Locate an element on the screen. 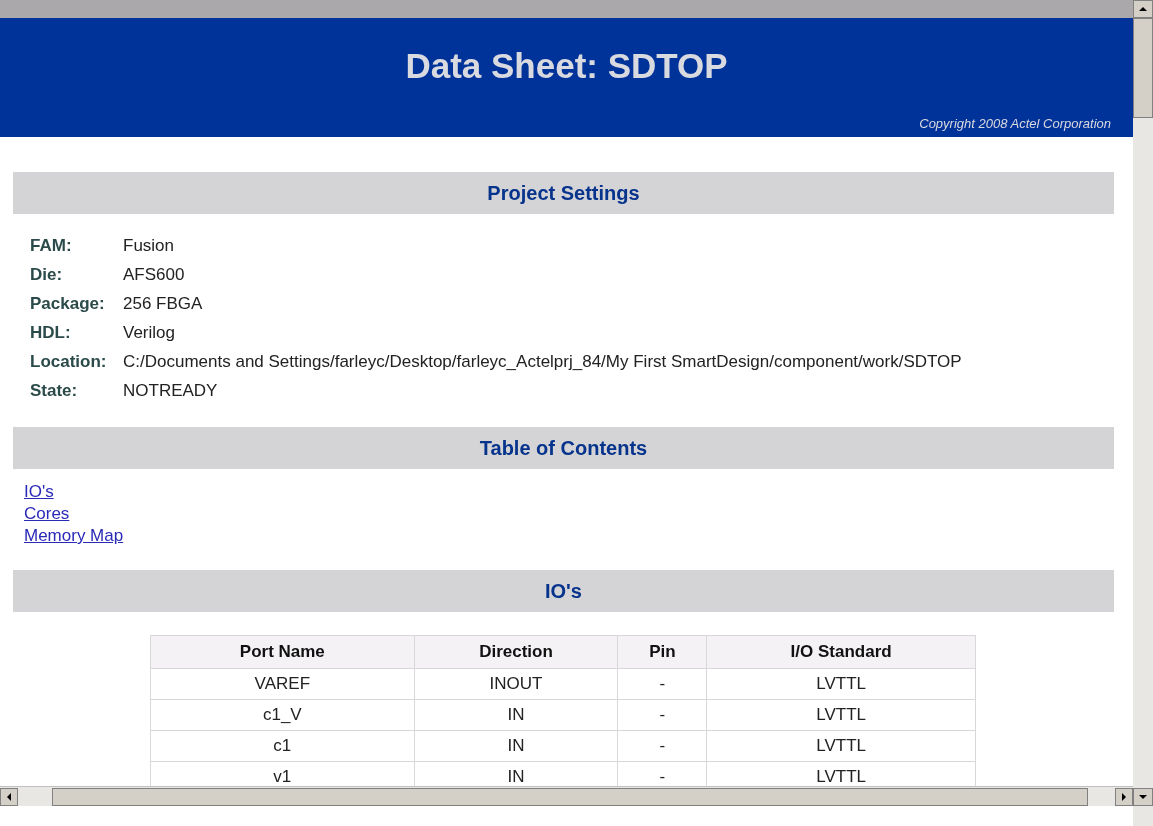 The height and width of the screenshot is (826, 1153). section-title: Project Settings is located at coordinates (563, 193).